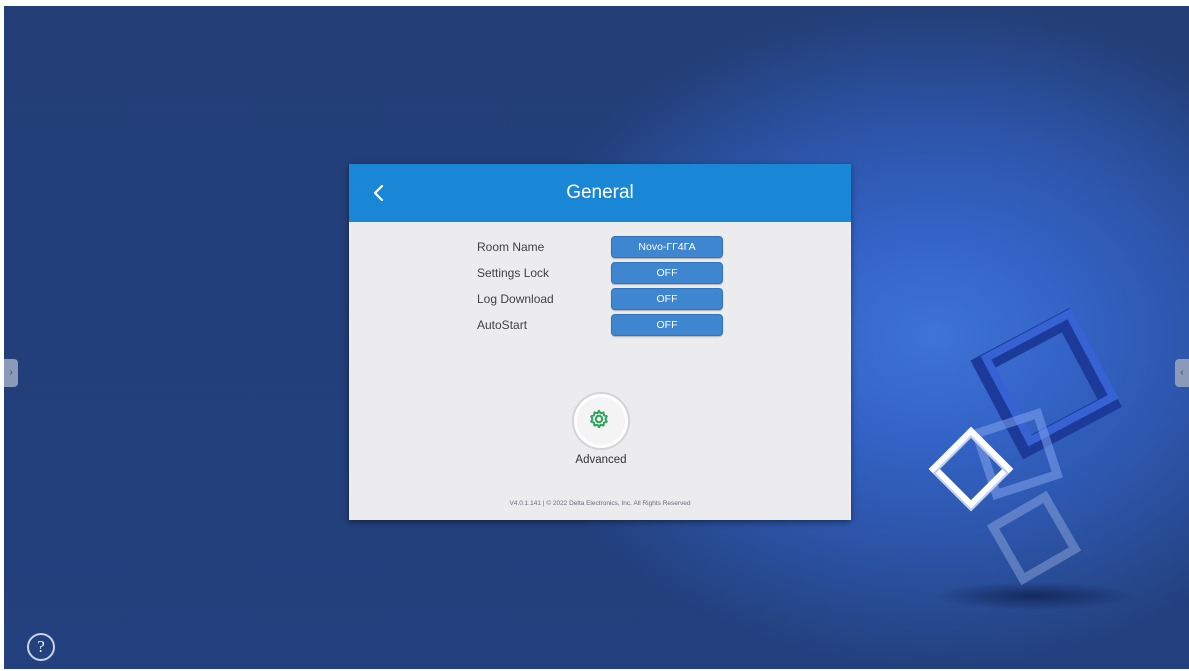  What do you see at coordinates (1034, 538) in the screenshot?
I see `small-faint-cube-frame` at bounding box center [1034, 538].